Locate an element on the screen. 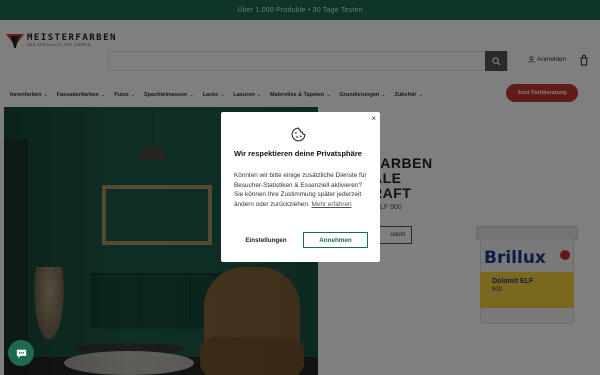 The image size is (600, 375). chat-icon is located at coordinates (21, 353).